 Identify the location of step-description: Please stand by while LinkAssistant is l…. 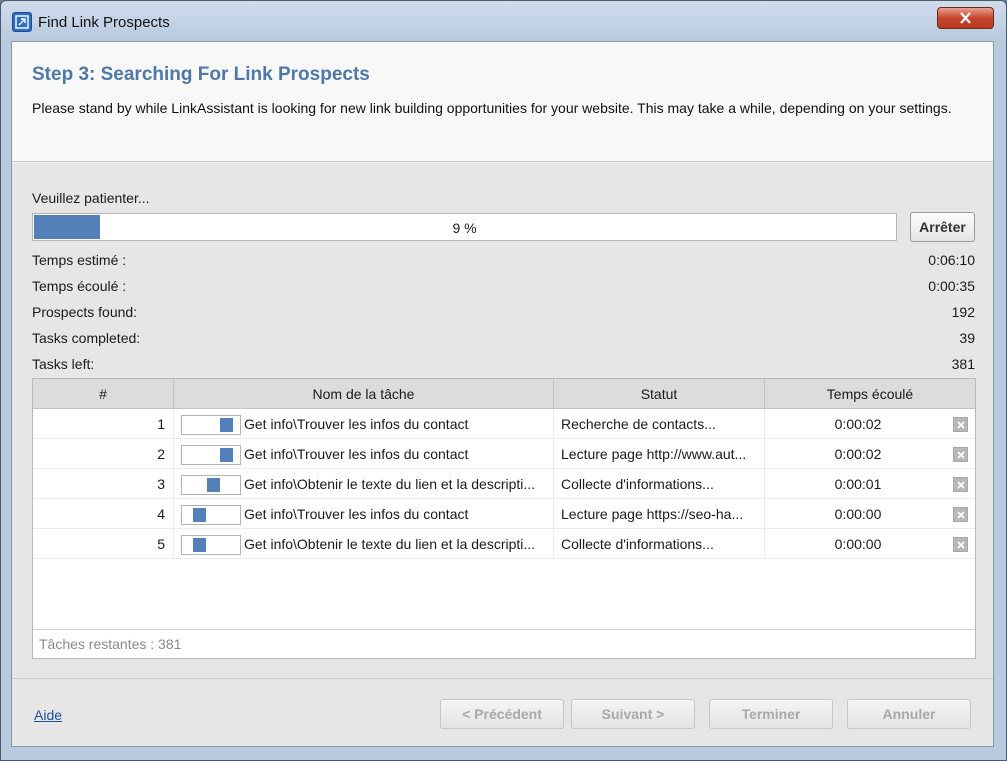
(492, 108).